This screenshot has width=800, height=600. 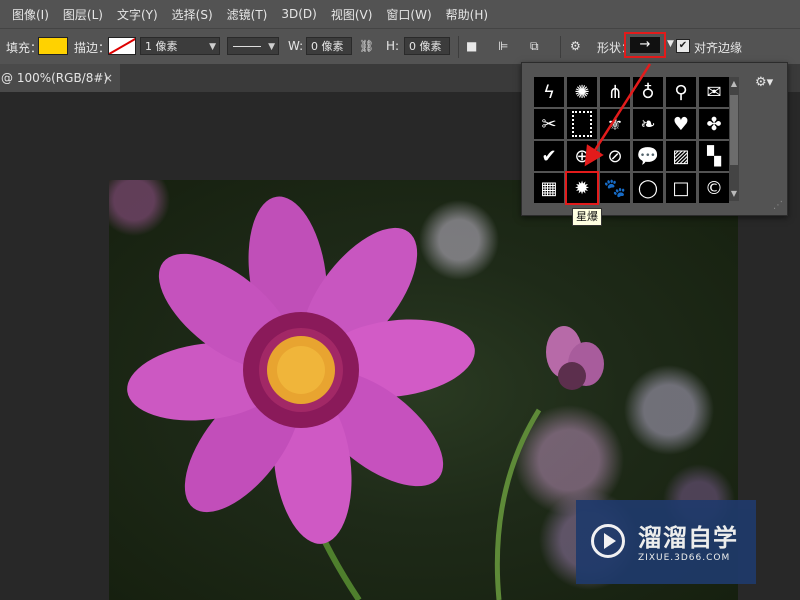 I want to click on target-icon: ⊕, so click(x=582, y=156).